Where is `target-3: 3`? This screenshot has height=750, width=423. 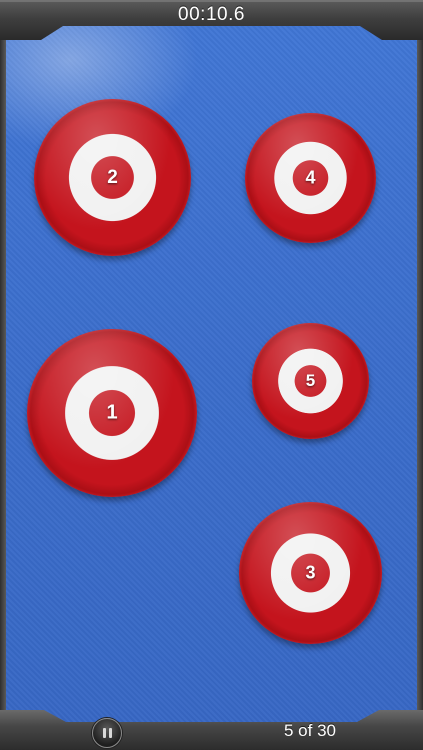 target-3: 3 is located at coordinates (310, 573).